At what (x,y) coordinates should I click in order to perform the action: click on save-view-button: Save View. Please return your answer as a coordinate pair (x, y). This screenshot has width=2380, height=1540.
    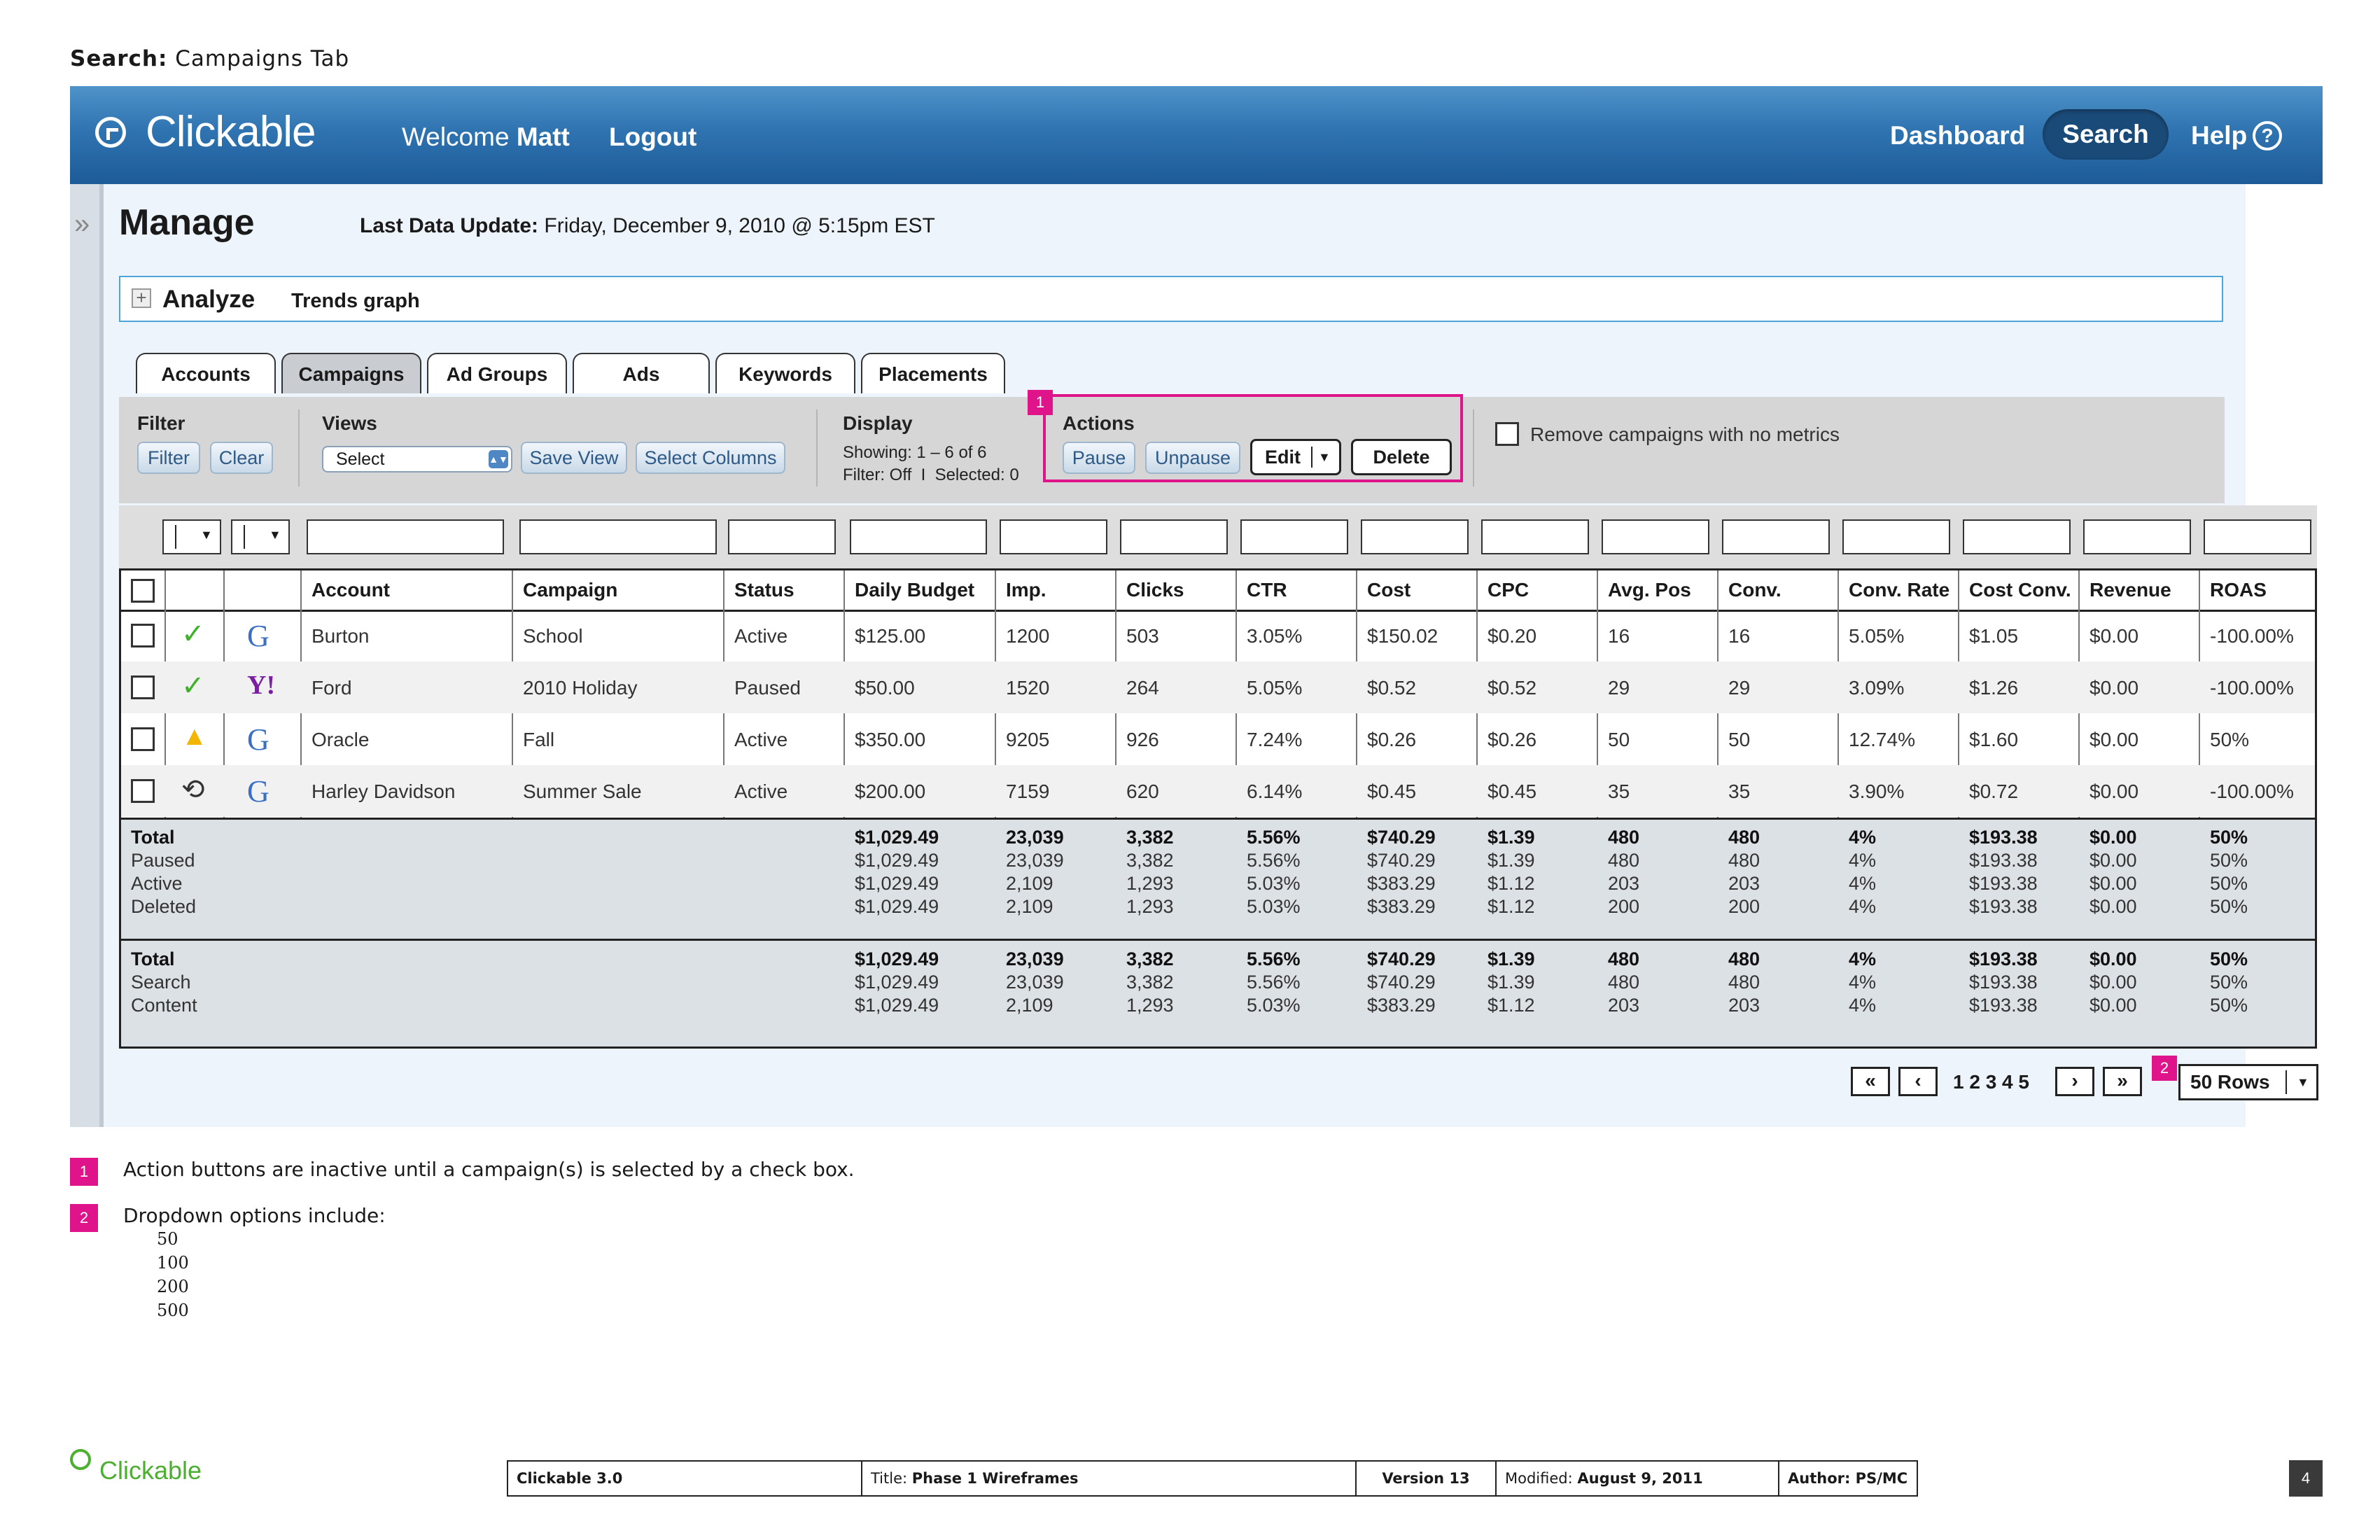
    Looking at the image, I should click on (574, 458).